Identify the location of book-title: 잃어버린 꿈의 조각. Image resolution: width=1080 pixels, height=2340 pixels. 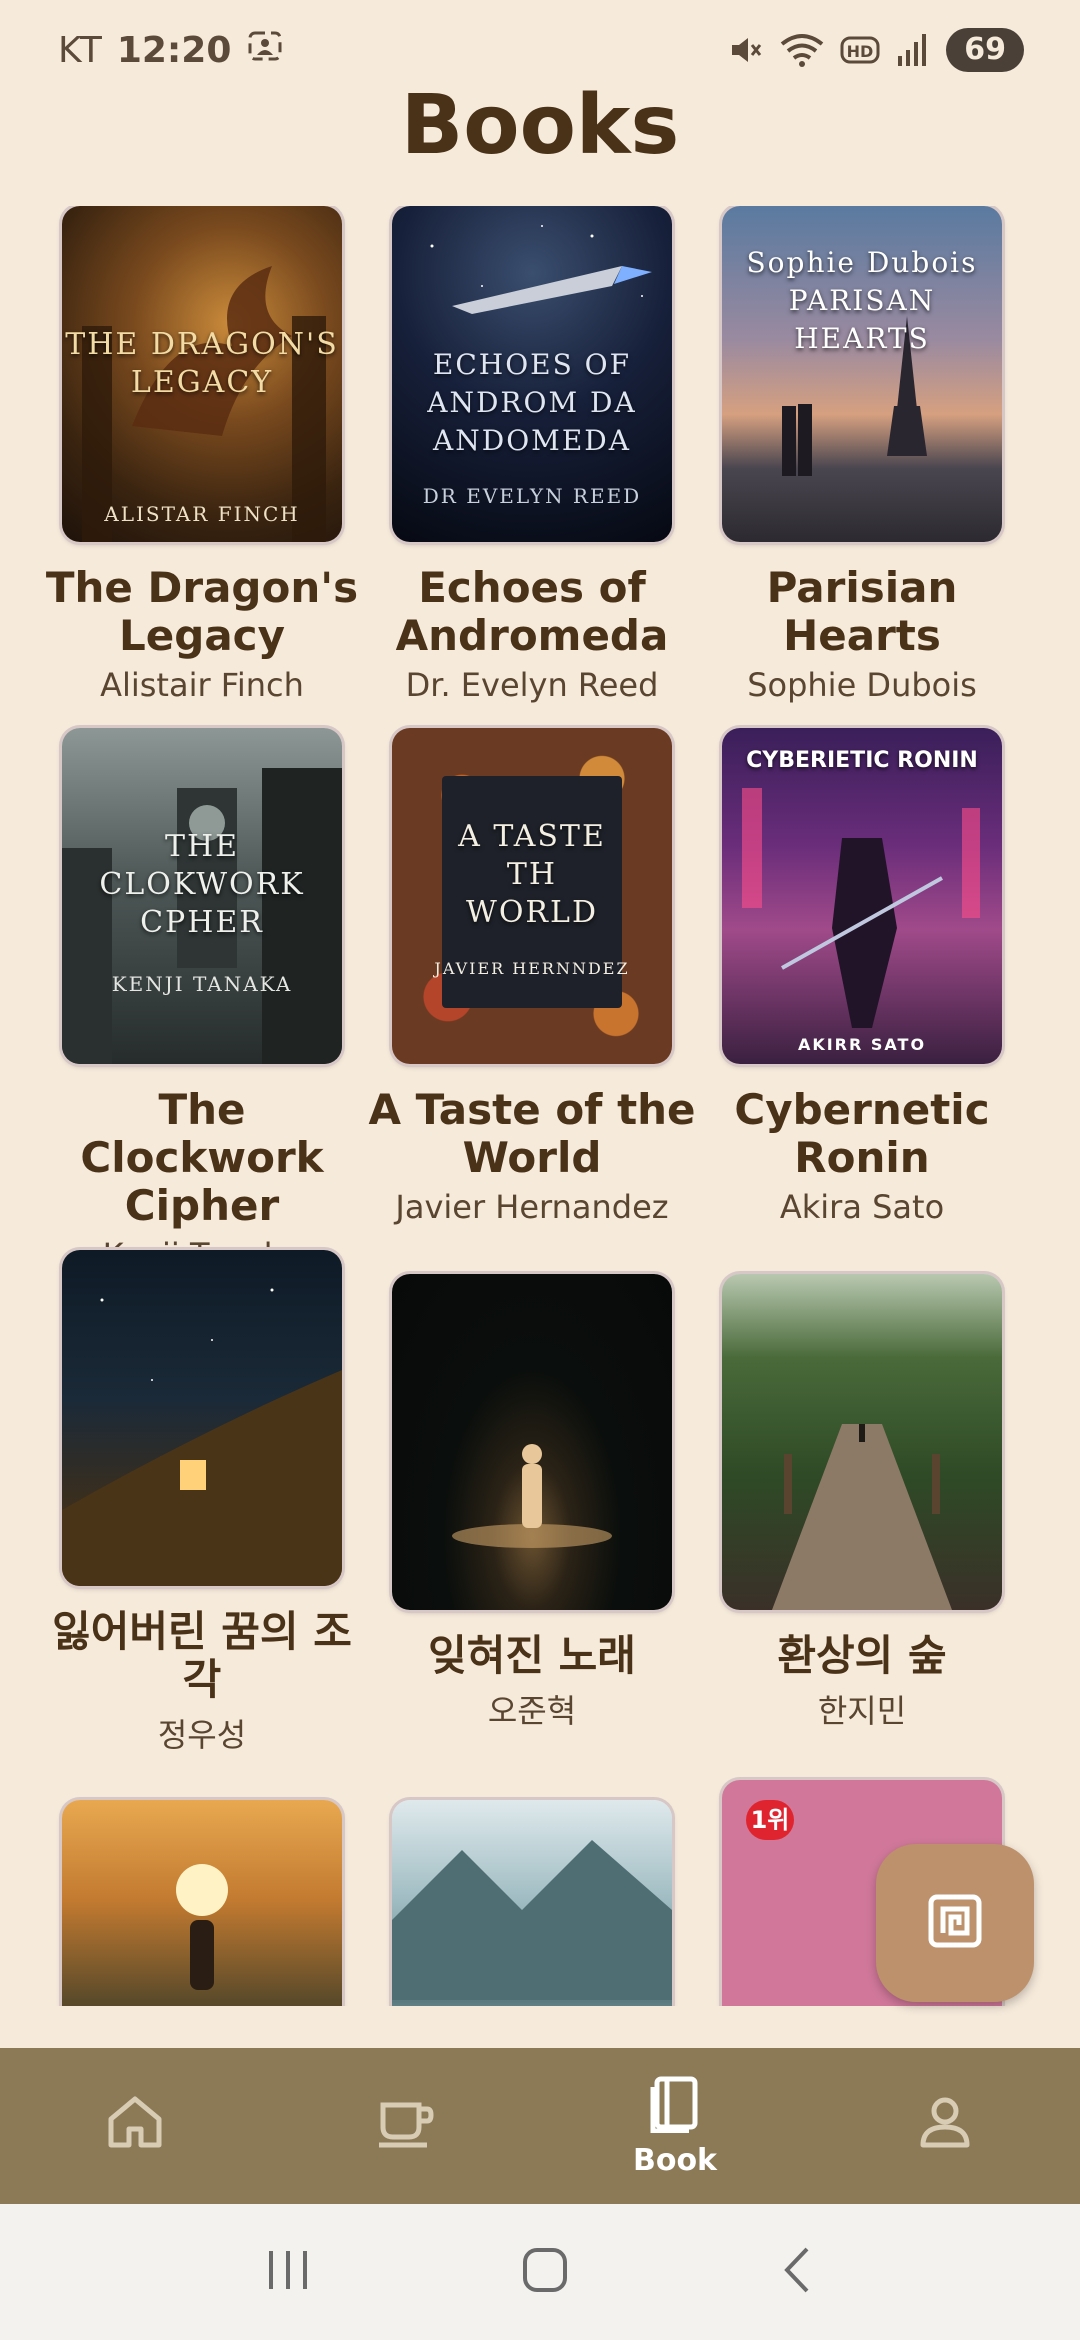
(202, 1655).